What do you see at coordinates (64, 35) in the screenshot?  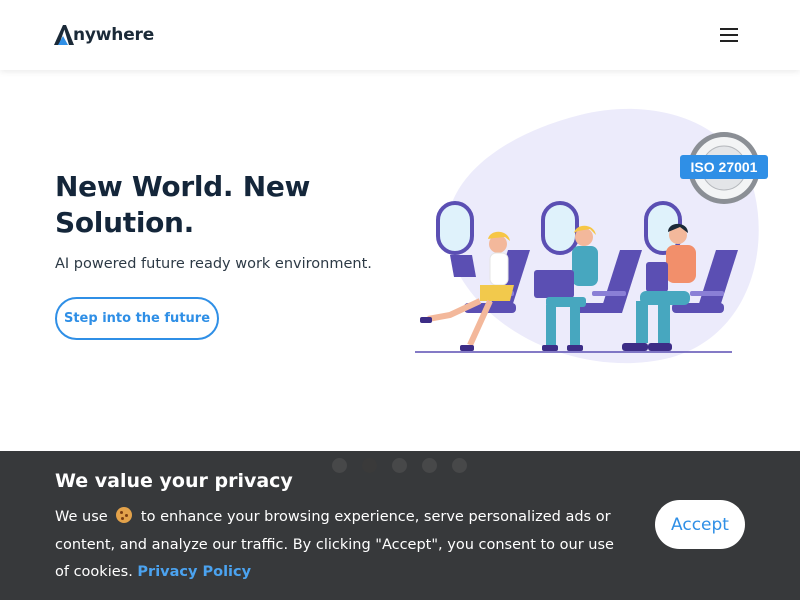 I see `logo-mark-icon` at bounding box center [64, 35].